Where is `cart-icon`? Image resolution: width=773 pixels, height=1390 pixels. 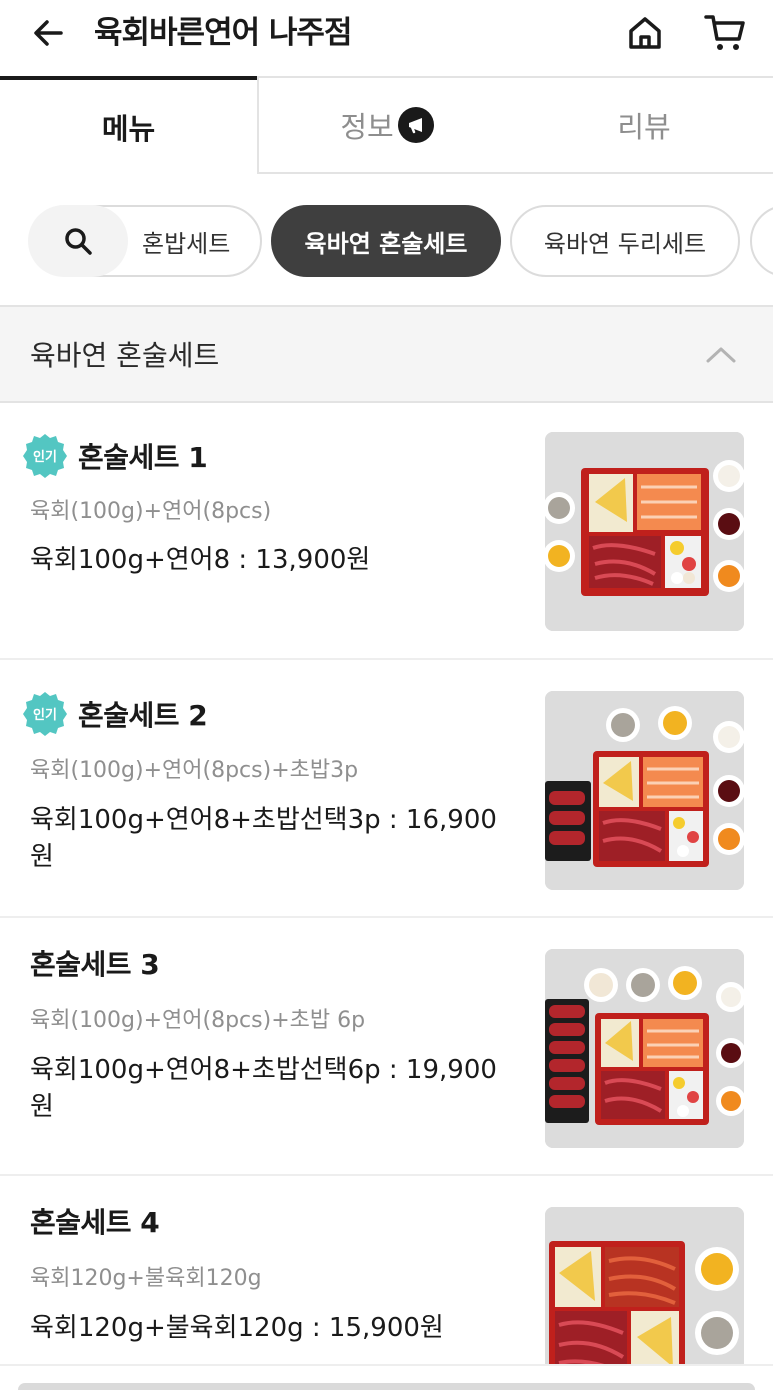 cart-icon is located at coordinates (724, 32).